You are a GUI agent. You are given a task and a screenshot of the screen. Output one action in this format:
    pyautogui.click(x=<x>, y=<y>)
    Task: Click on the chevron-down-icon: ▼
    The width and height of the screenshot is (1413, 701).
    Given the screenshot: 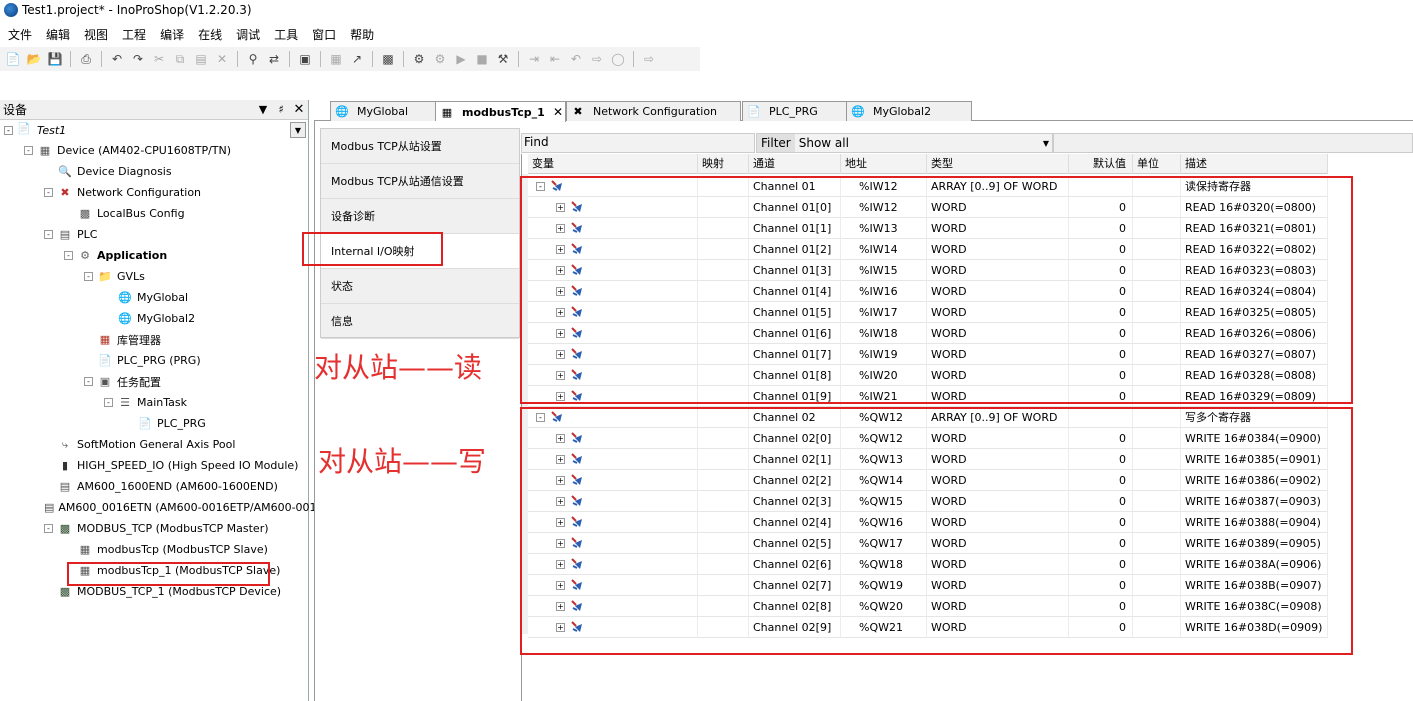 What is the action you would take?
    pyautogui.click(x=1047, y=143)
    